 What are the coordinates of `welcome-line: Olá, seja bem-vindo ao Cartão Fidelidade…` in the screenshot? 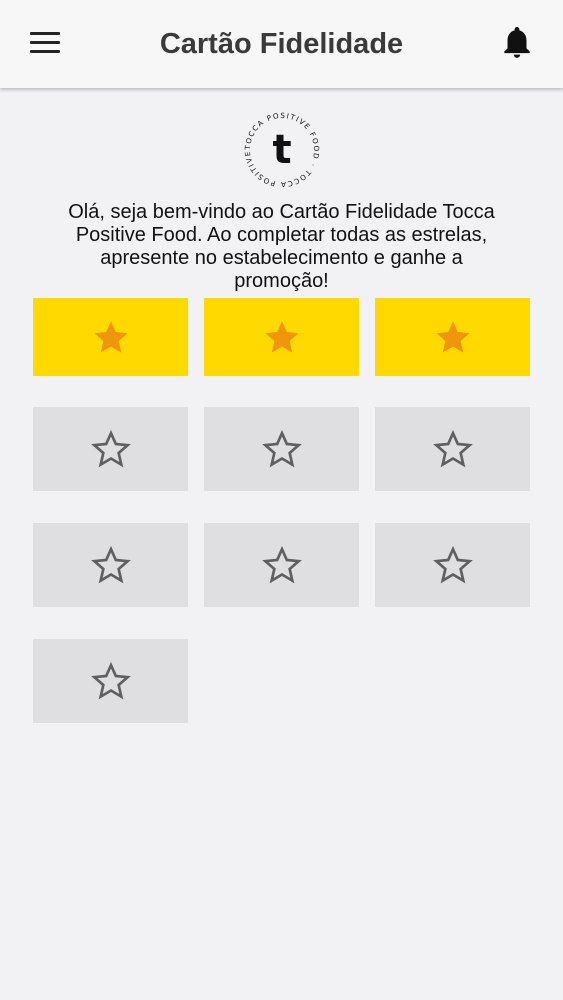 It's located at (281, 212).